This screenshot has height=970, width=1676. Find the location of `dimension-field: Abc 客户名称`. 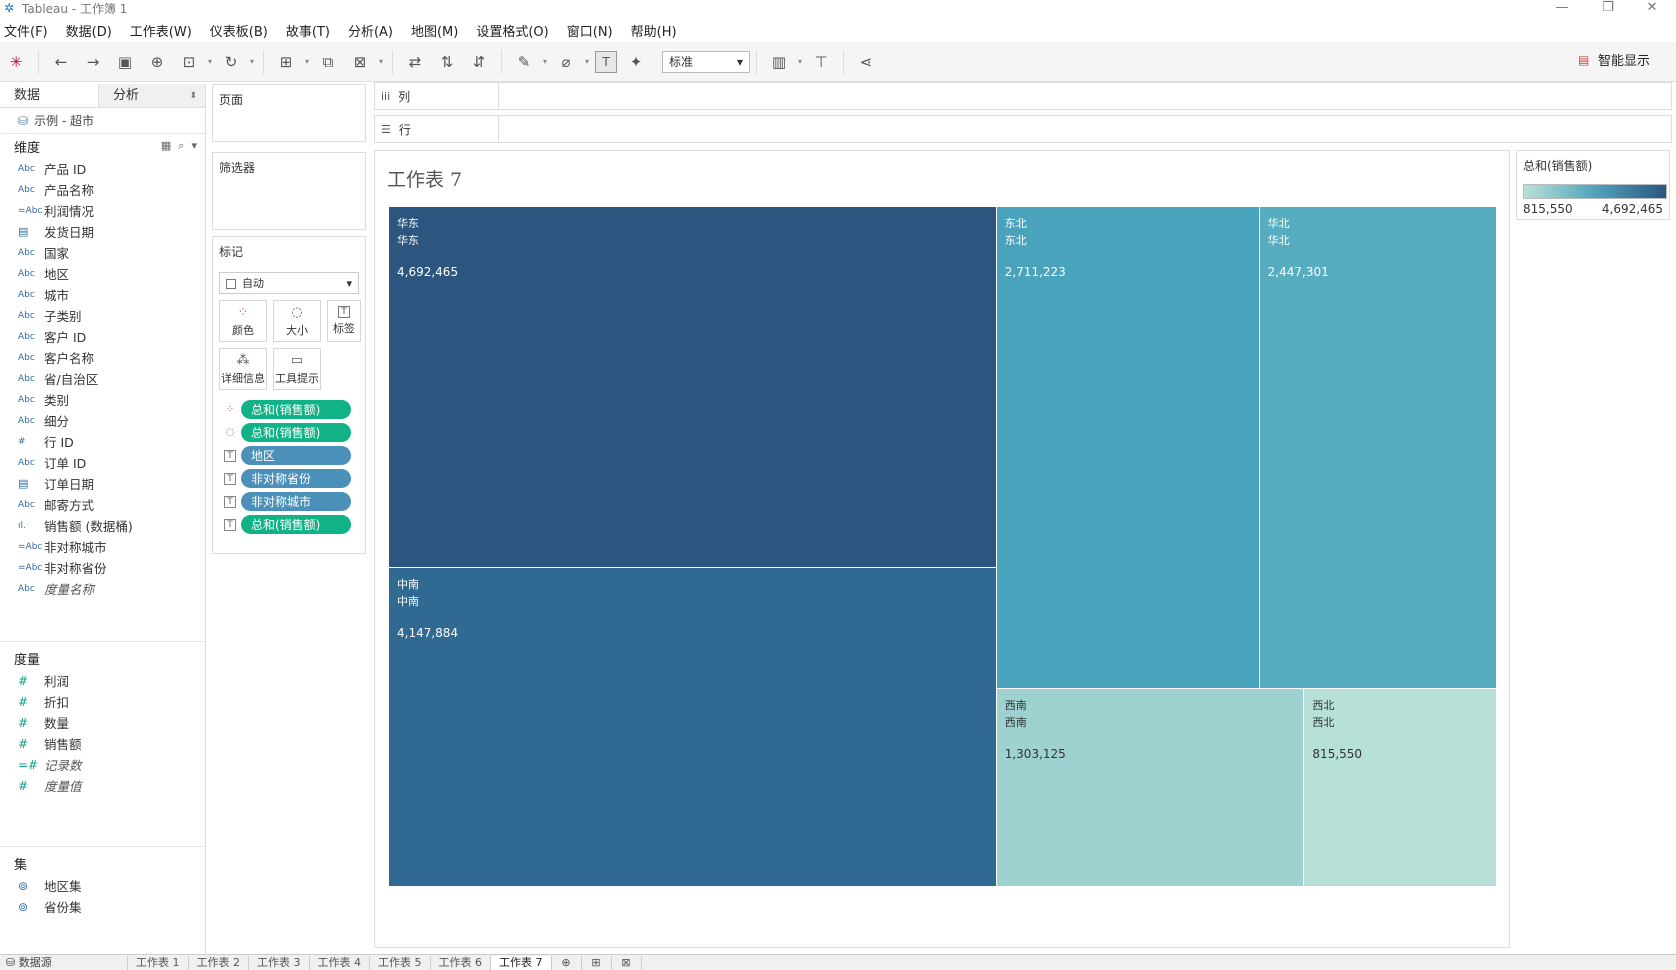

dimension-field: Abc 客户名称 is located at coordinates (102, 357).